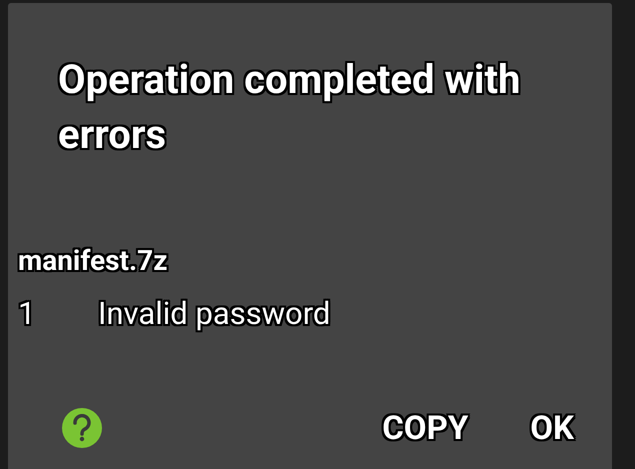 The image size is (635, 469). Describe the element at coordinates (552, 428) in the screenshot. I see `dialog-button: OK` at that location.